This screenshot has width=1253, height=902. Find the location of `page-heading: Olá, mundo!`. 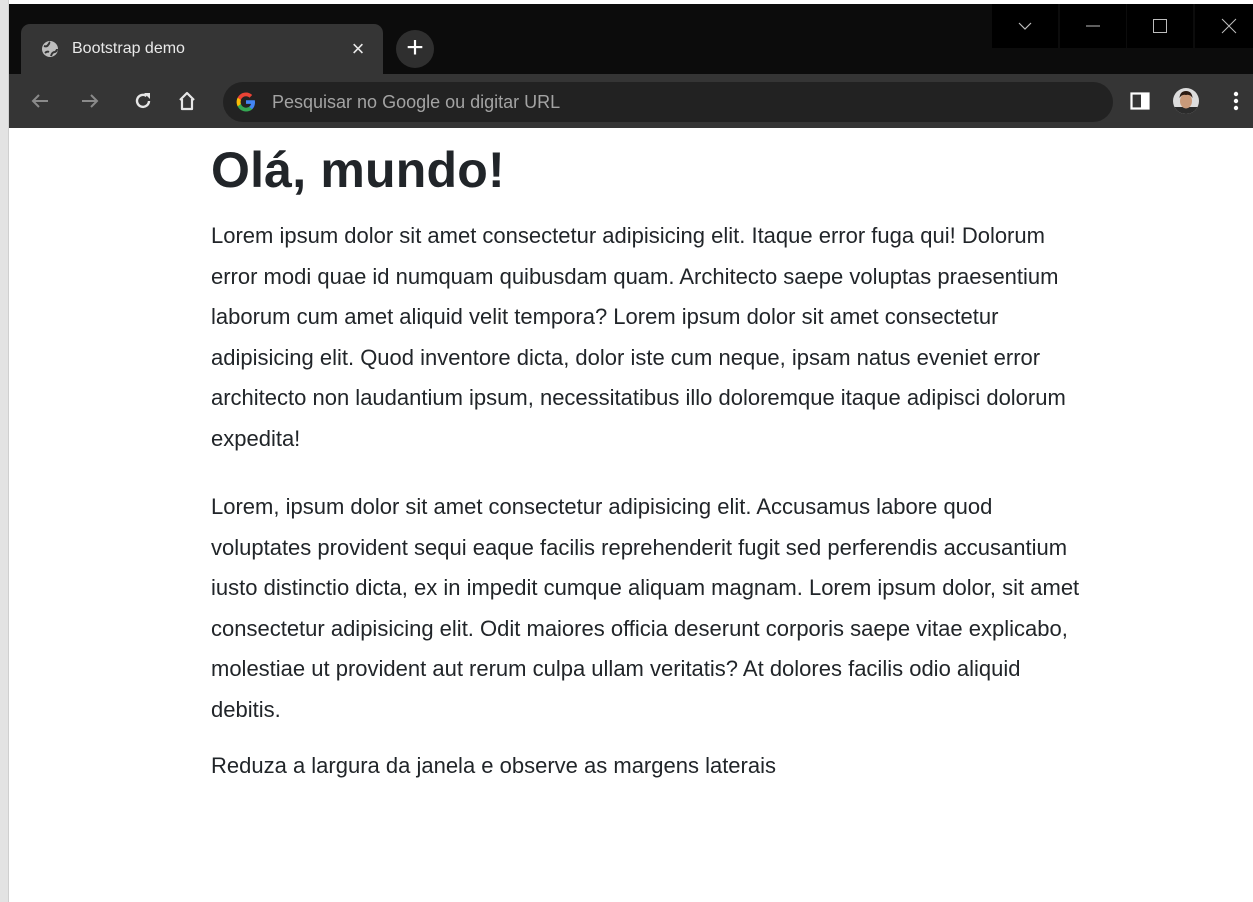

page-heading: Olá, mundo! is located at coordinates (358, 170).